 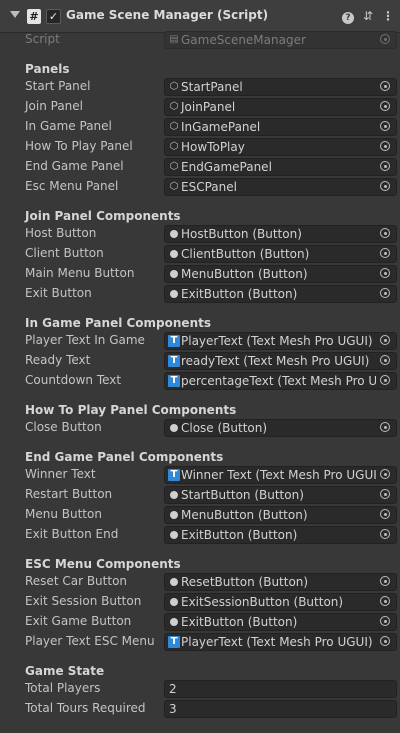 I want to click on object-field: ⬡ InGamePanel, so click(x=280, y=127).